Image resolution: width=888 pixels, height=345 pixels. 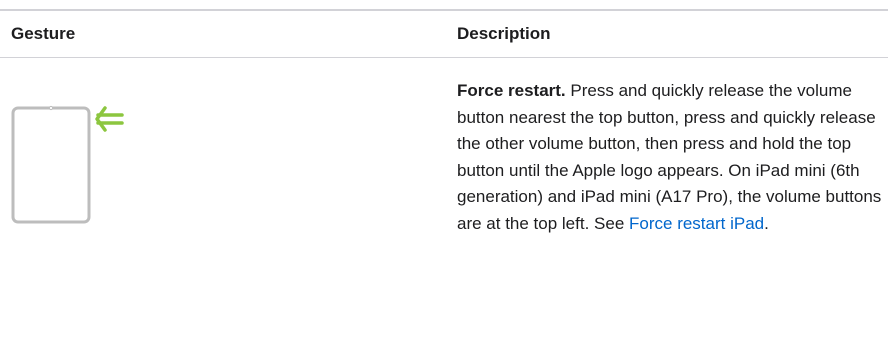 I want to click on sentence-end: ., so click(x=766, y=223).